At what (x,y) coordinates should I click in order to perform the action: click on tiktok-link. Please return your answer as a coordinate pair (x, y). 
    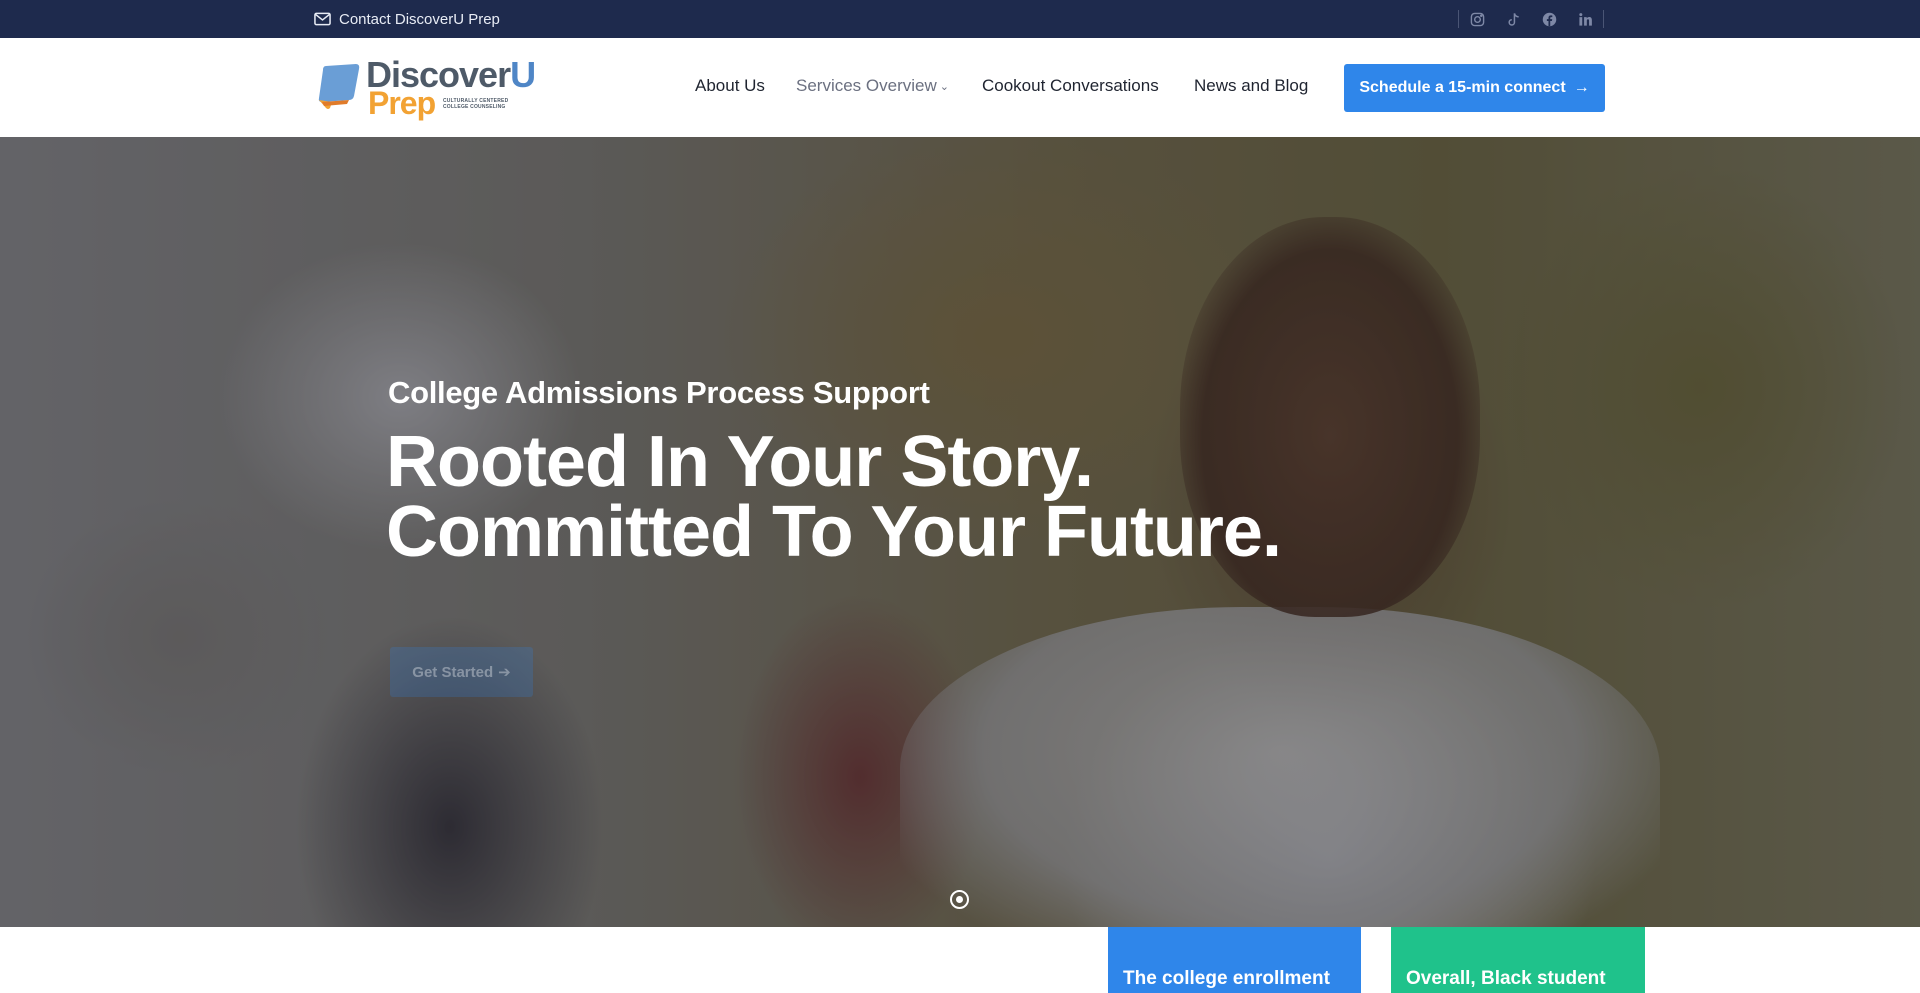
    Looking at the image, I should click on (1513, 19).